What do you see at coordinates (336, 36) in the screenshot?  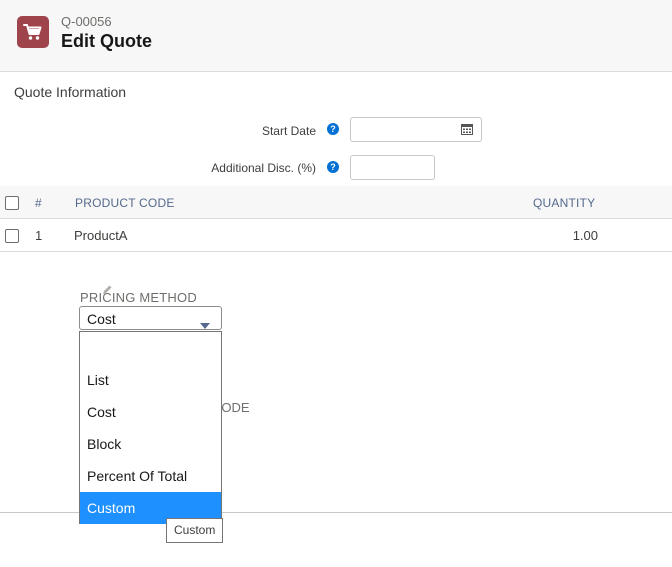 I see `page-header: Q-00056 Edit Quote` at bounding box center [336, 36].